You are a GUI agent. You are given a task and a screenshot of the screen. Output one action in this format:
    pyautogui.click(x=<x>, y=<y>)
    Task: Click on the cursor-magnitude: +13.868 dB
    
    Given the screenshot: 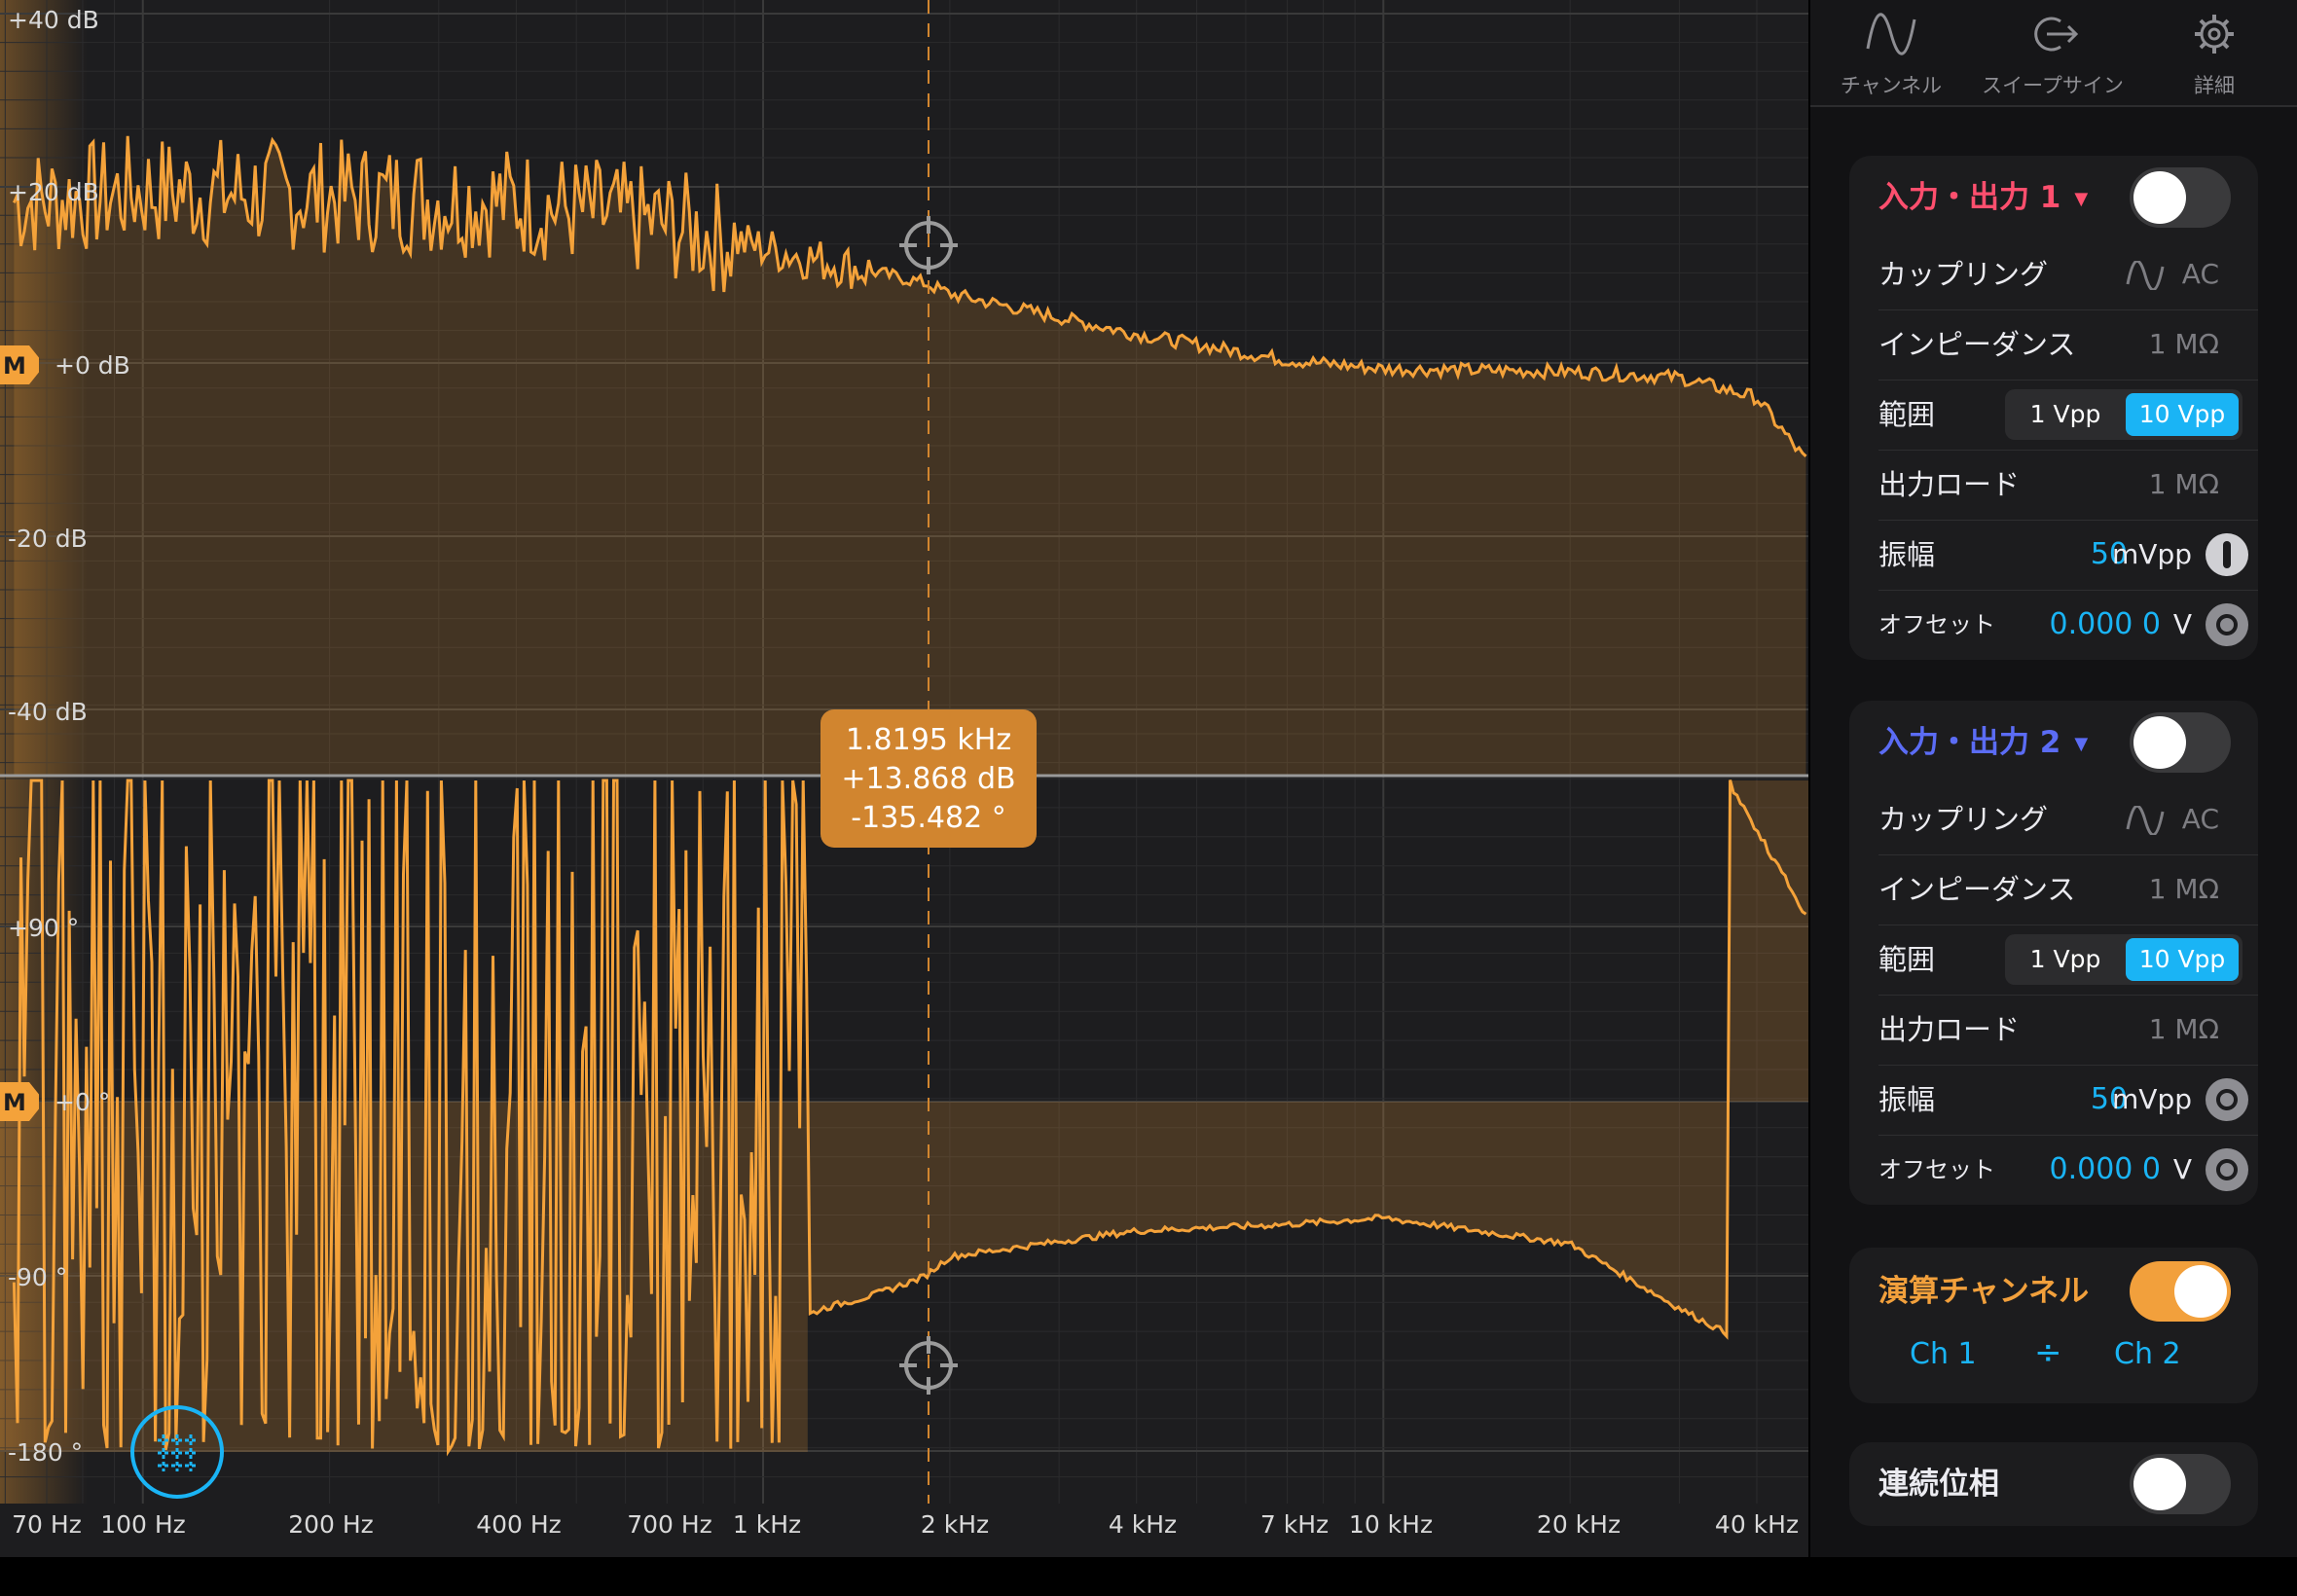 What is the action you would take?
    pyautogui.click(x=929, y=779)
    